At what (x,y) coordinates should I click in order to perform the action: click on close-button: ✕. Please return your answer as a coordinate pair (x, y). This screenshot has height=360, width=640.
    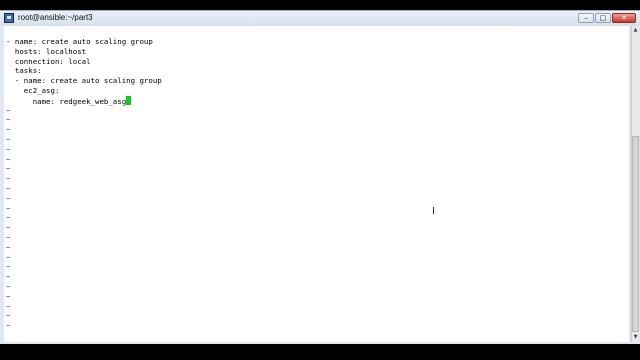
    Looking at the image, I should click on (624, 18).